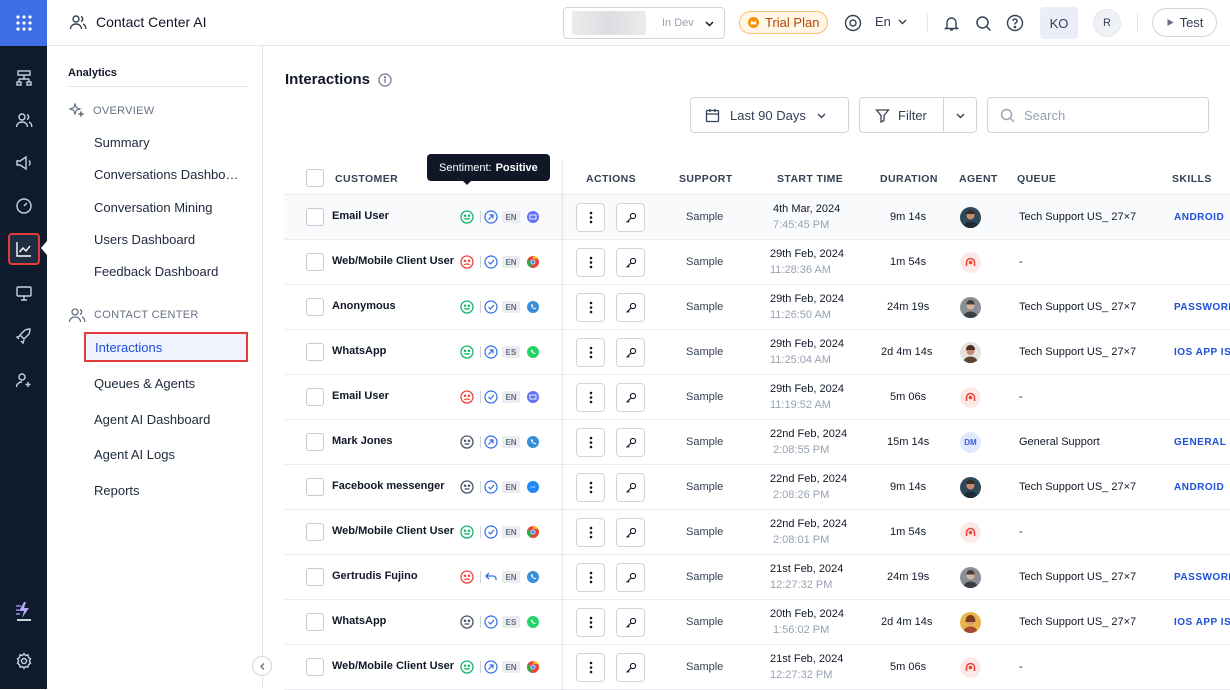 Image resolution: width=1230 pixels, height=690 pixels. I want to click on rocket-icon, so click(24, 336).